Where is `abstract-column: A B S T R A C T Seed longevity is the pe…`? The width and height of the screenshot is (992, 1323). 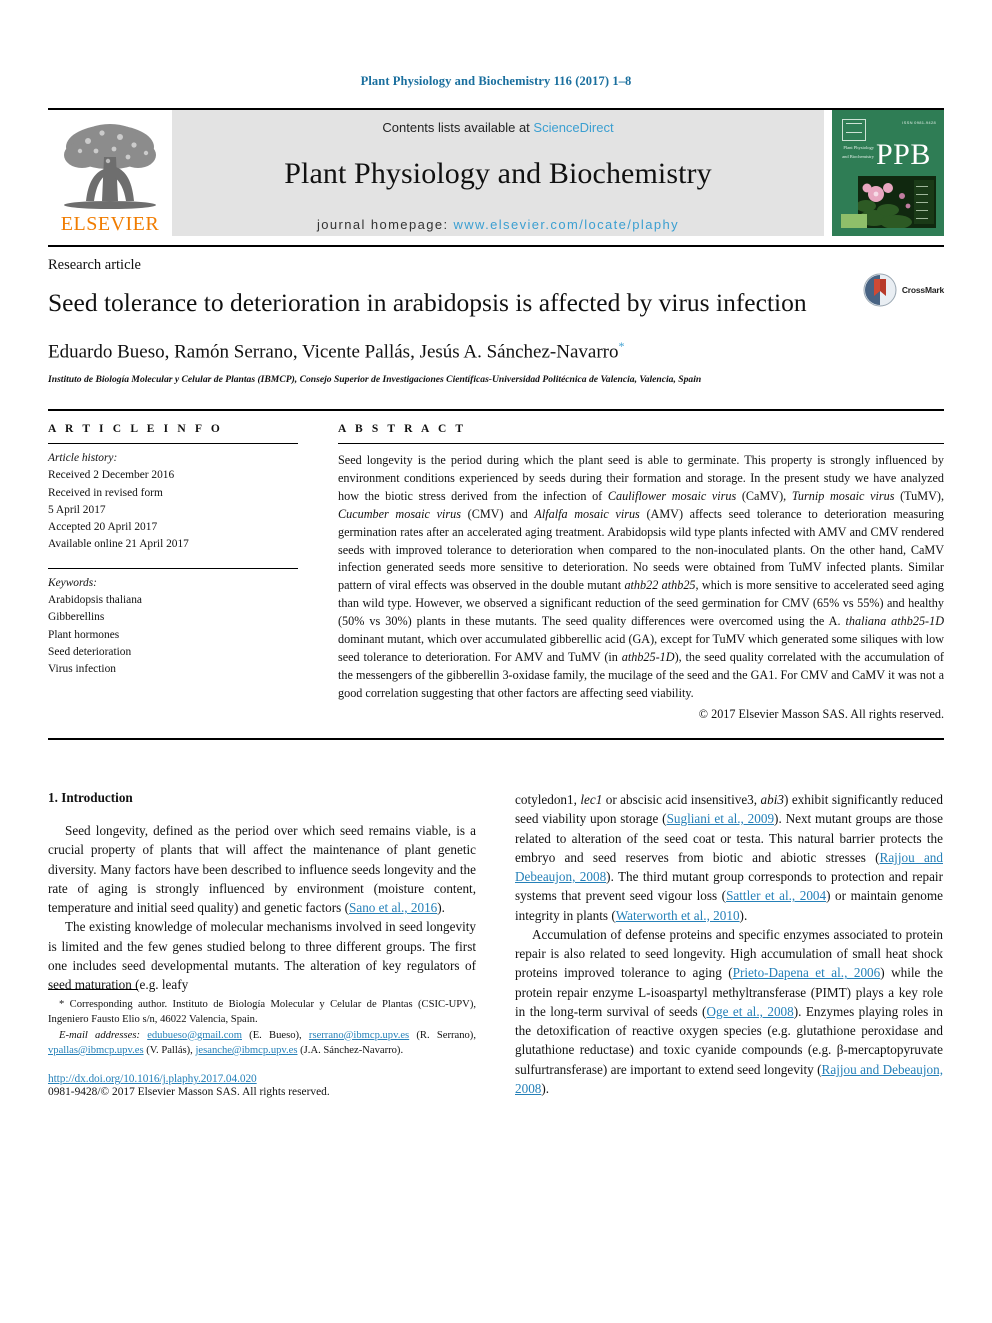 abstract-column: A B S T R A C T Seed longevity is the pe… is located at coordinates (641, 572).